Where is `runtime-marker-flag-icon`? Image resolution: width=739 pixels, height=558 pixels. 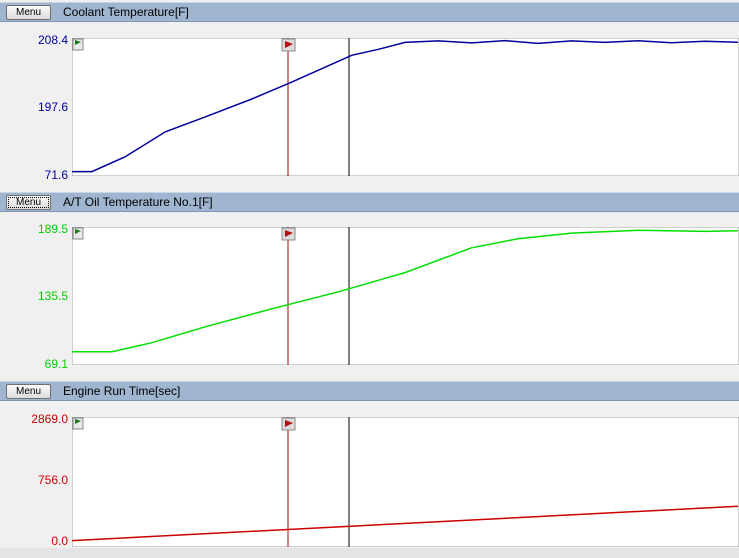 runtime-marker-flag-icon is located at coordinates (288, 424).